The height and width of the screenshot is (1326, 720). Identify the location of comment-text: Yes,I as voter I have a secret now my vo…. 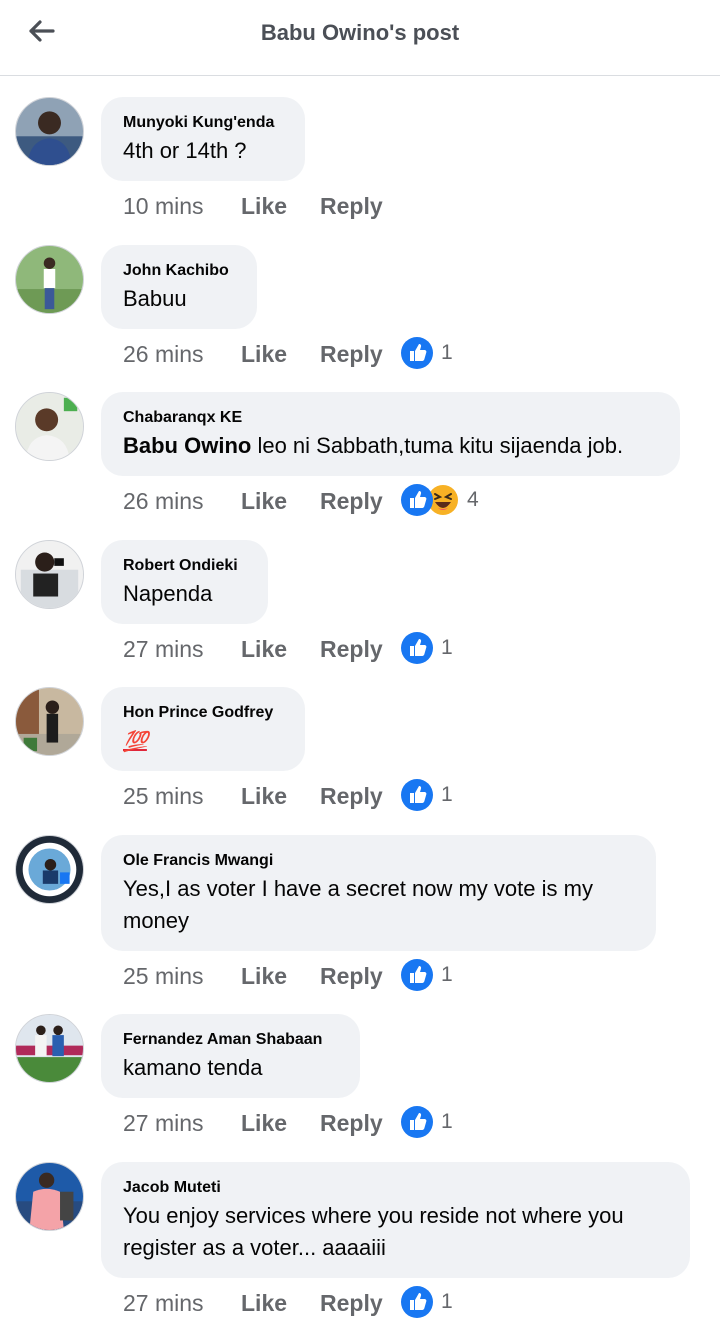
(378, 905).